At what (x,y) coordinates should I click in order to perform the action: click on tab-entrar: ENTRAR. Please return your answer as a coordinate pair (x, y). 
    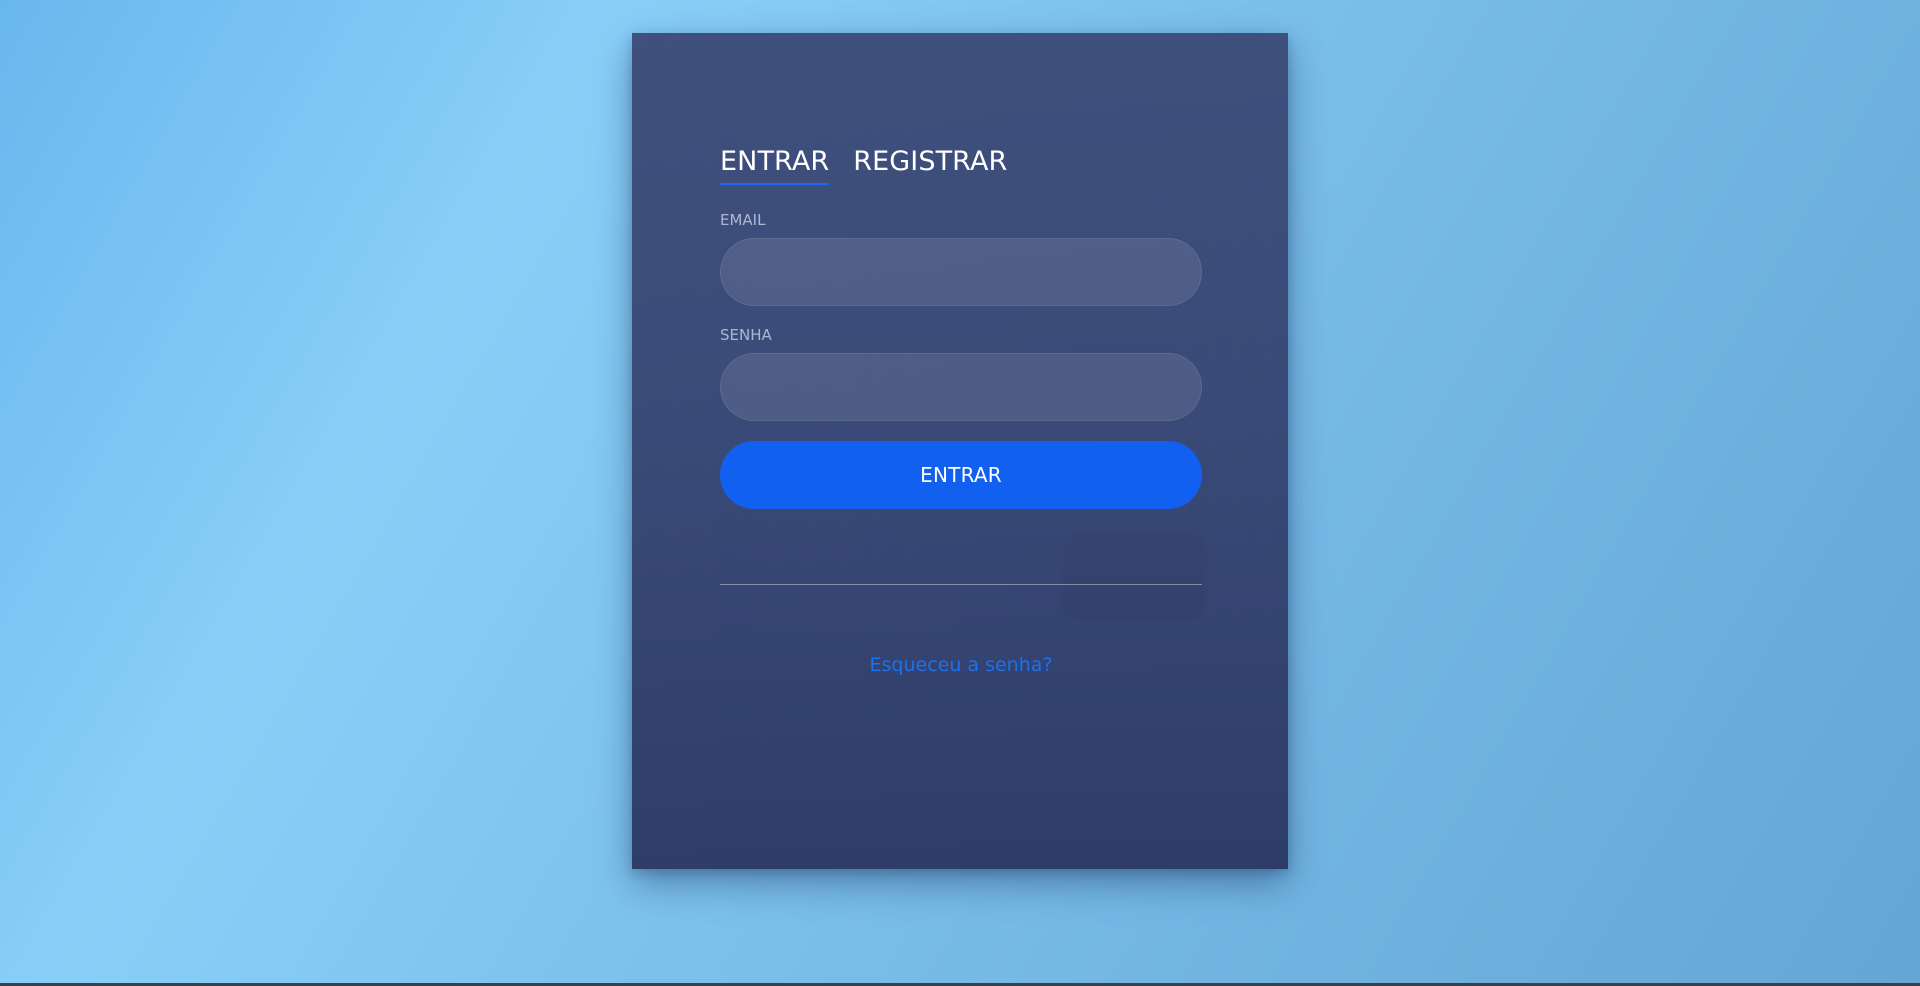
    Looking at the image, I should click on (775, 165).